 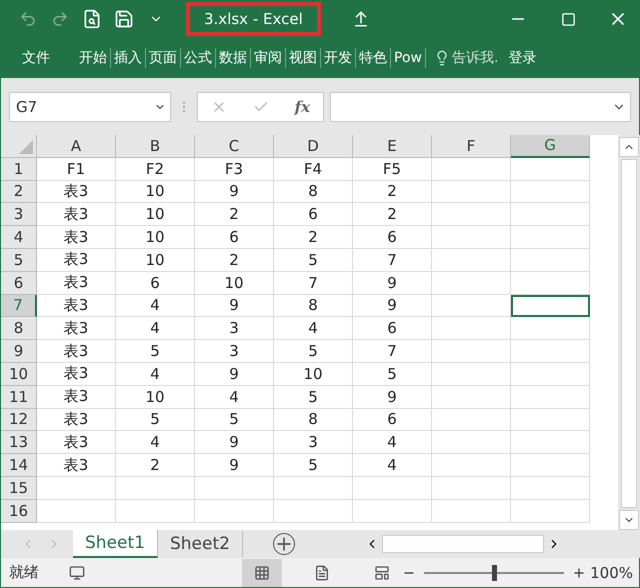 What do you see at coordinates (19, 237) in the screenshot?
I see `row-header: 4` at bounding box center [19, 237].